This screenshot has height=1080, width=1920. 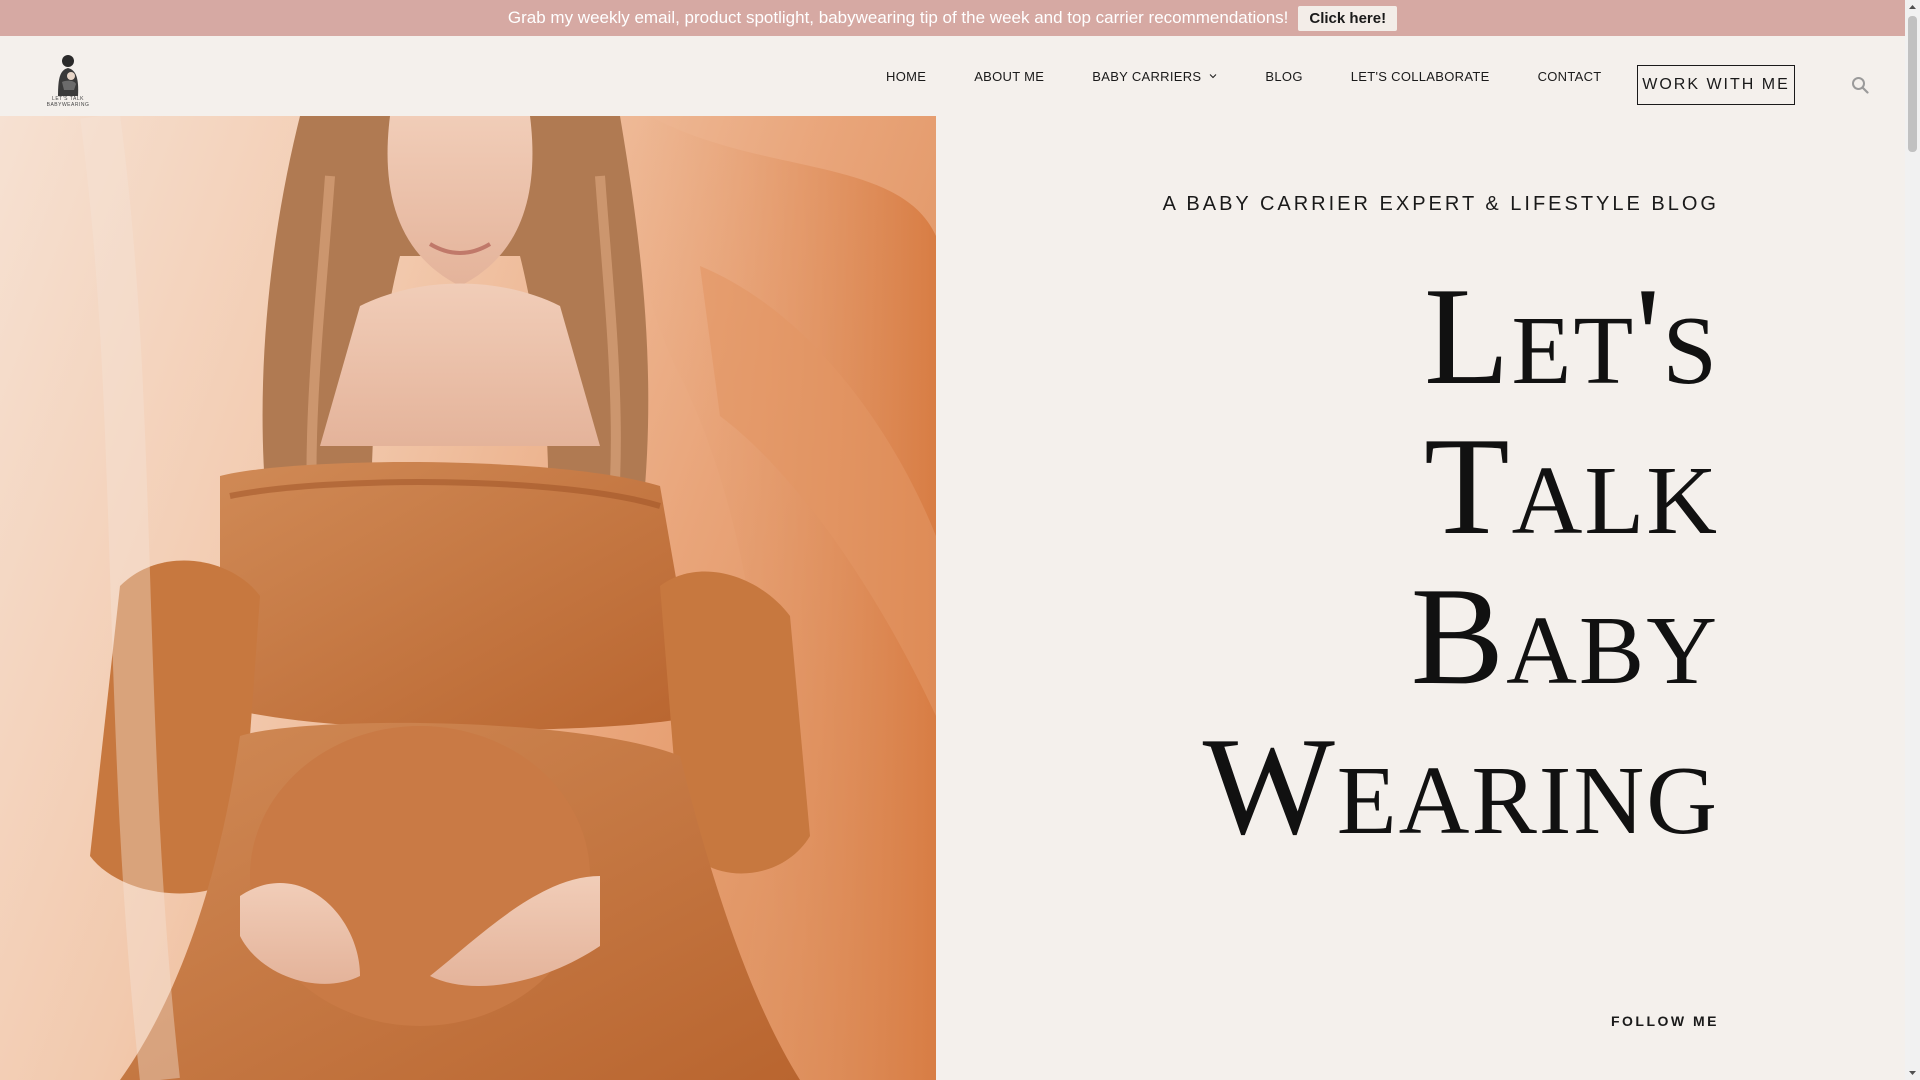 What do you see at coordinates (68, 102) in the screenshot?
I see `logo-text: LET'S TALK BABYWEARING` at bounding box center [68, 102].